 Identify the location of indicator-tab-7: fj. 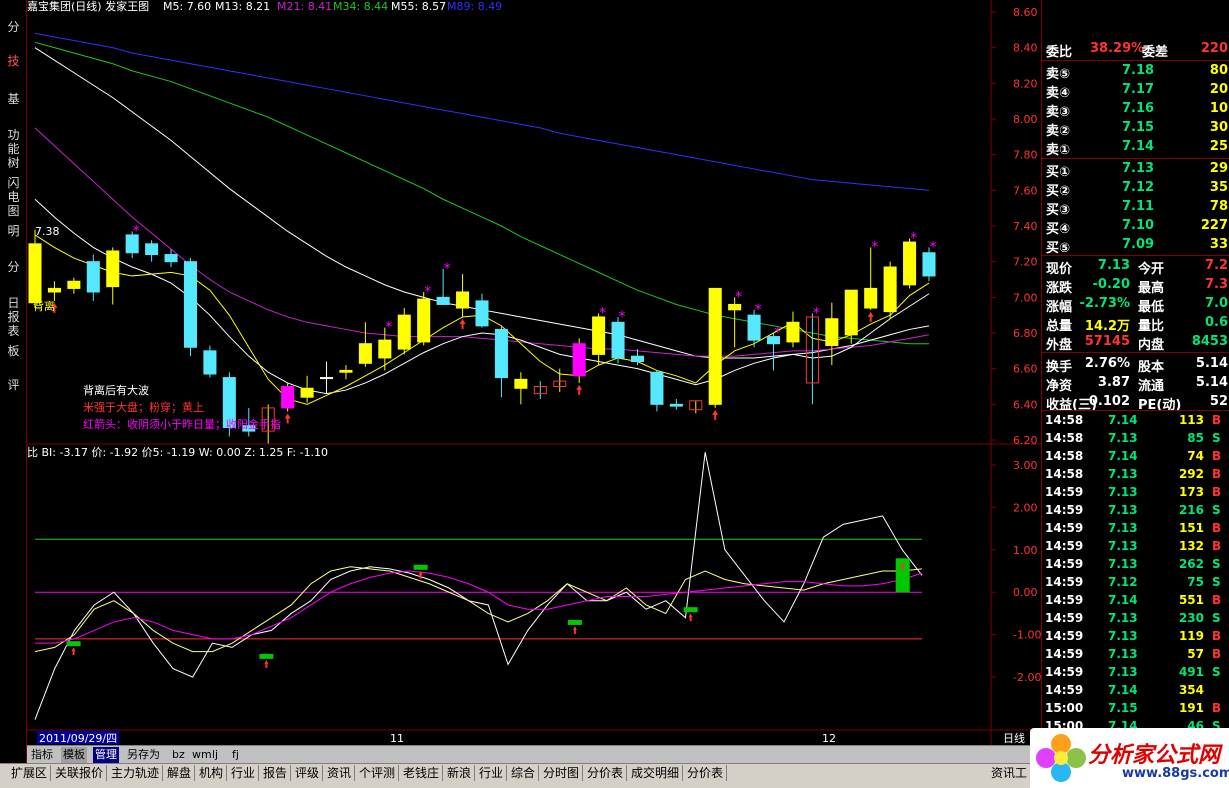
(235, 755).